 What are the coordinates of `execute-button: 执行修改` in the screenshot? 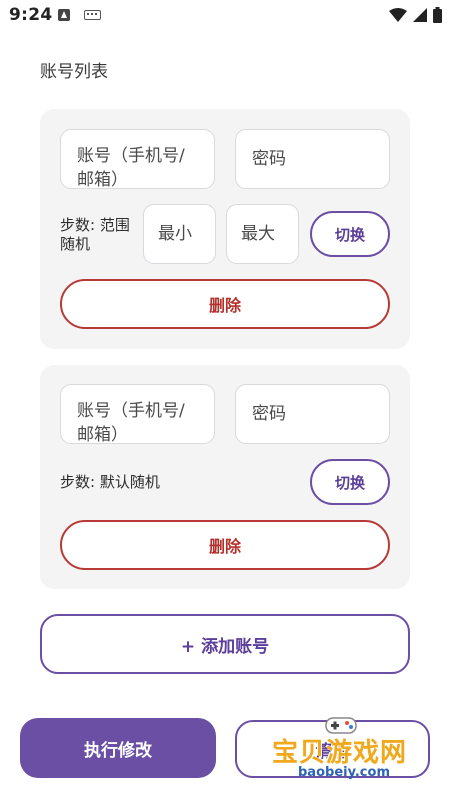 It's located at (118, 748).